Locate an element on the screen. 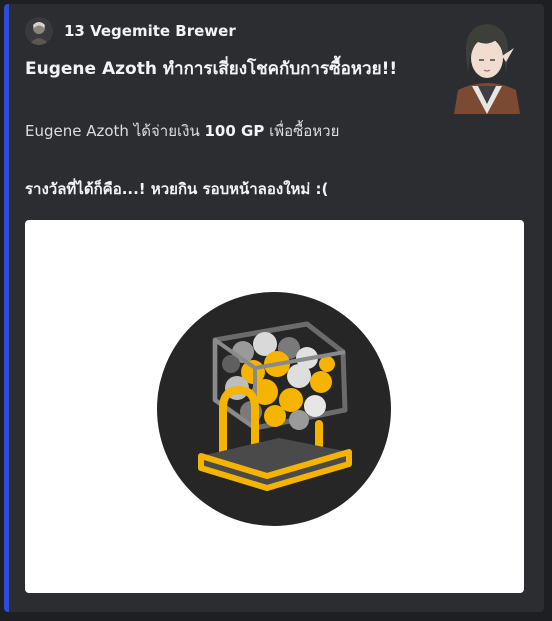  description-amount: 100 GP is located at coordinates (234, 131).